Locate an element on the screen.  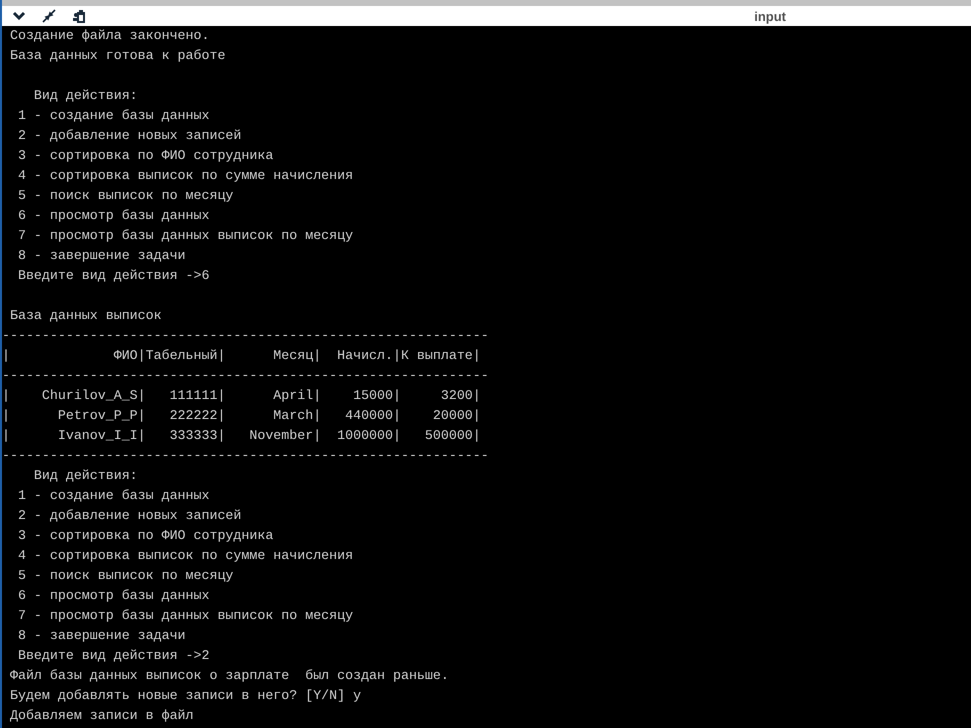
console-line: База данных готова к работе is located at coordinates (117, 56).